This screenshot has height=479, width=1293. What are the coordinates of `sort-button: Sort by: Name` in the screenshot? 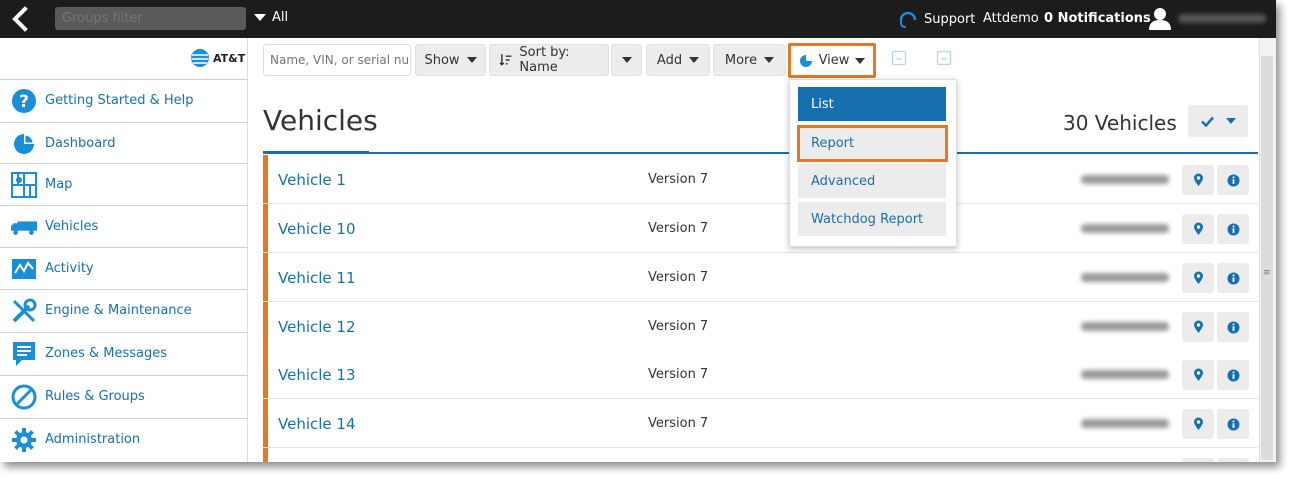 It's located at (549, 60).